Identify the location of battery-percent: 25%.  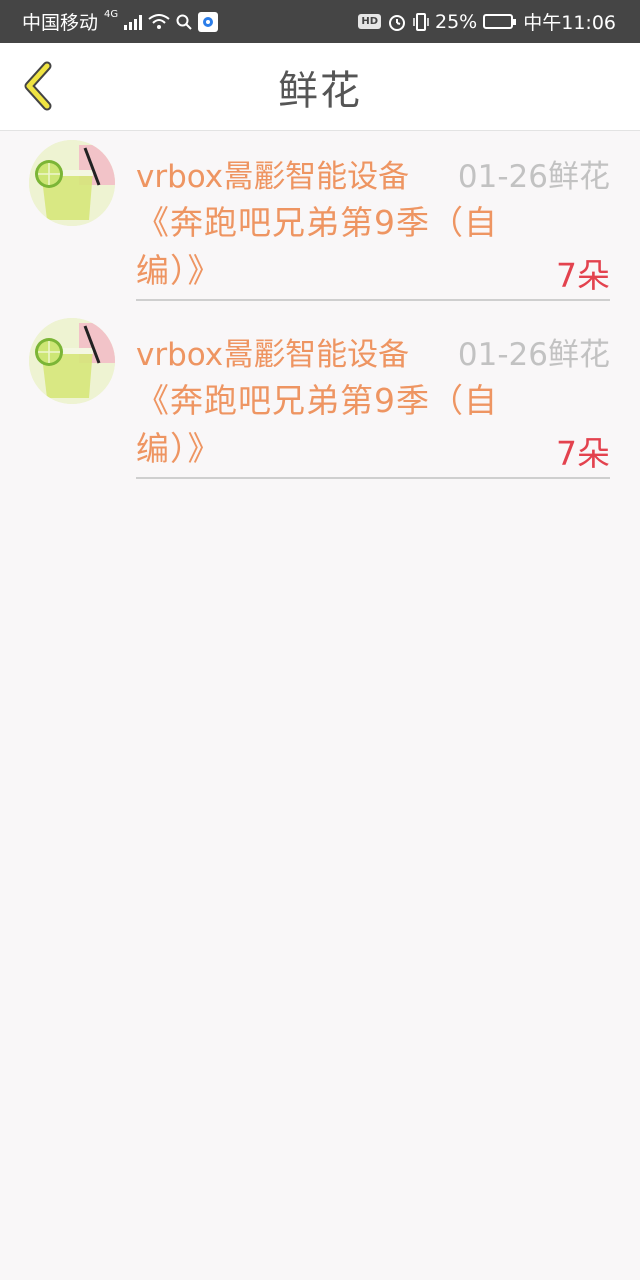
(456, 21).